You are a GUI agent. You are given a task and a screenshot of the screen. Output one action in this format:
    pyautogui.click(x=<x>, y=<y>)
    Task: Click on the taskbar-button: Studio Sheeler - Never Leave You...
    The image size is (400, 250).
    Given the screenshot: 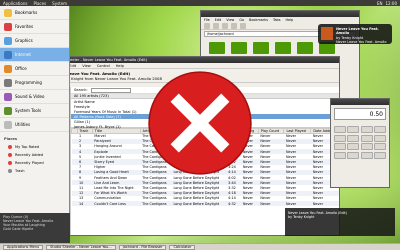 What is the action you would take?
    pyautogui.click(x=81, y=247)
    